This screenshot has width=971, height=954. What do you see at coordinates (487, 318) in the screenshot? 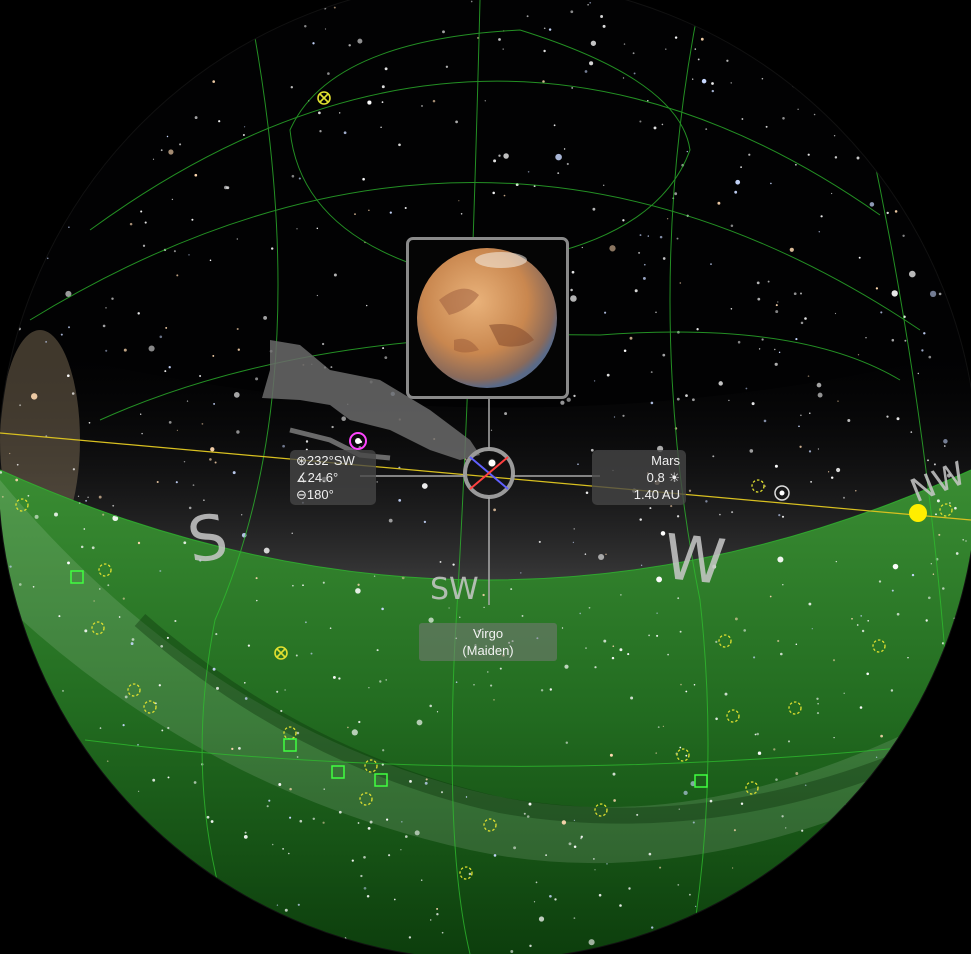
I see `object-thumbnail` at bounding box center [487, 318].